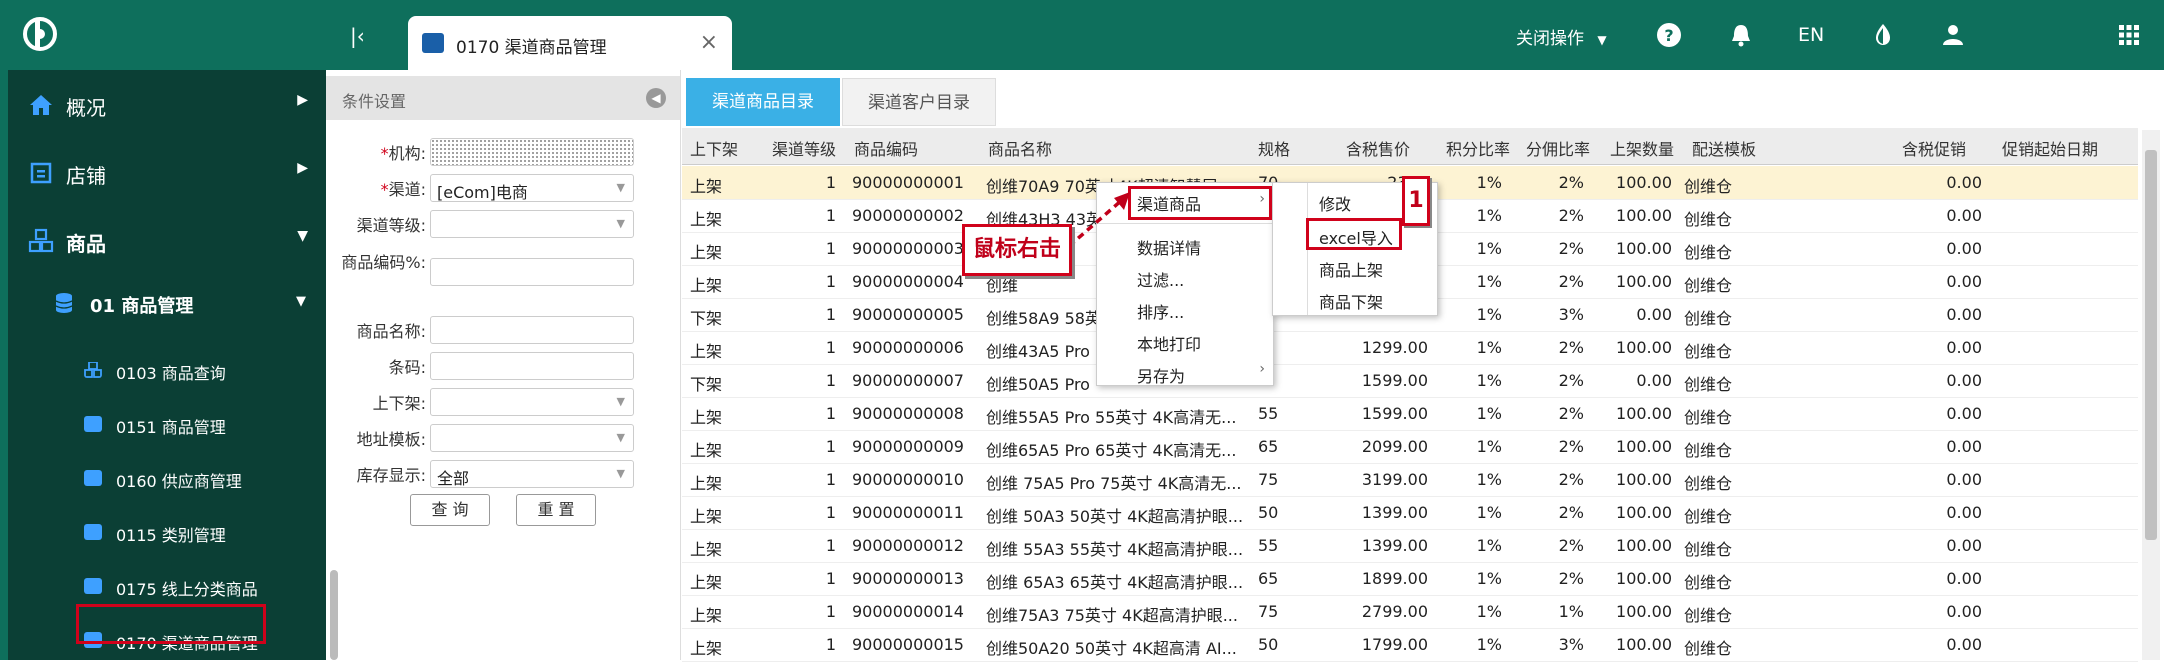  What do you see at coordinates (532, 438) in the screenshot?
I see `address-template-select: ▼` at bounding box center [532, 438].